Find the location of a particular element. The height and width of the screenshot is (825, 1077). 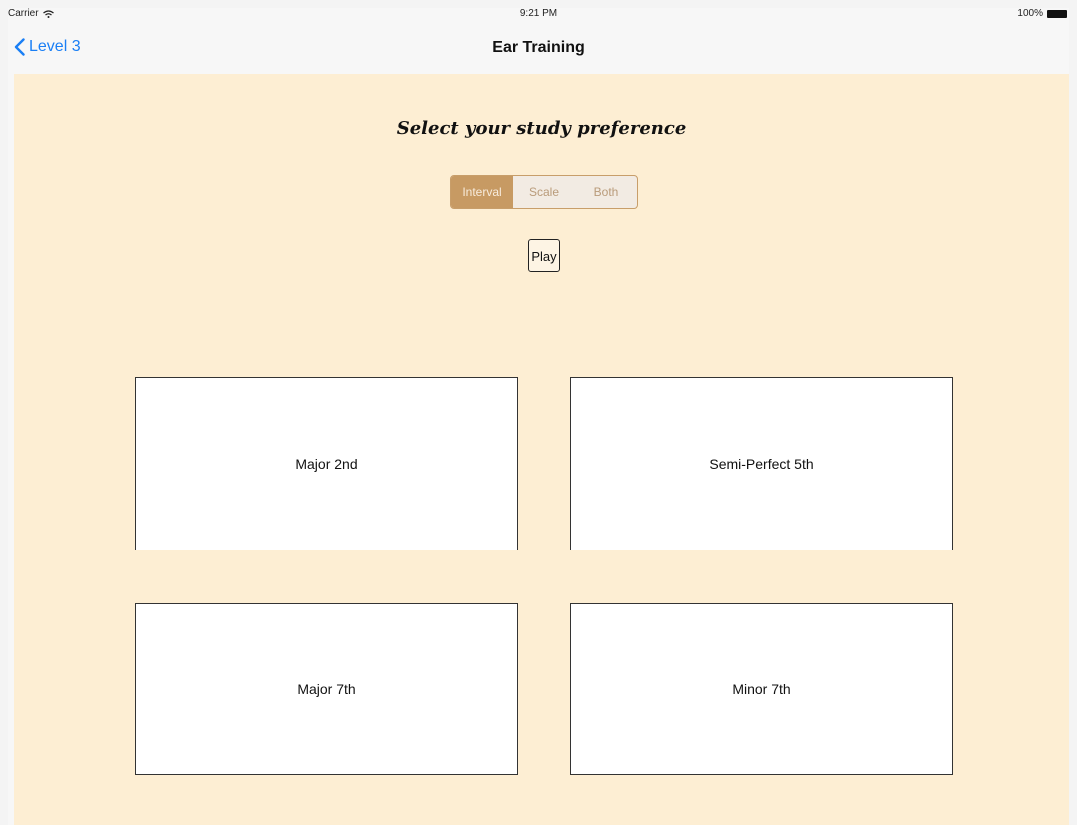

answer-semi-perfect-5th: Semi-Perfect 5th is located at coordinates (761, 463).